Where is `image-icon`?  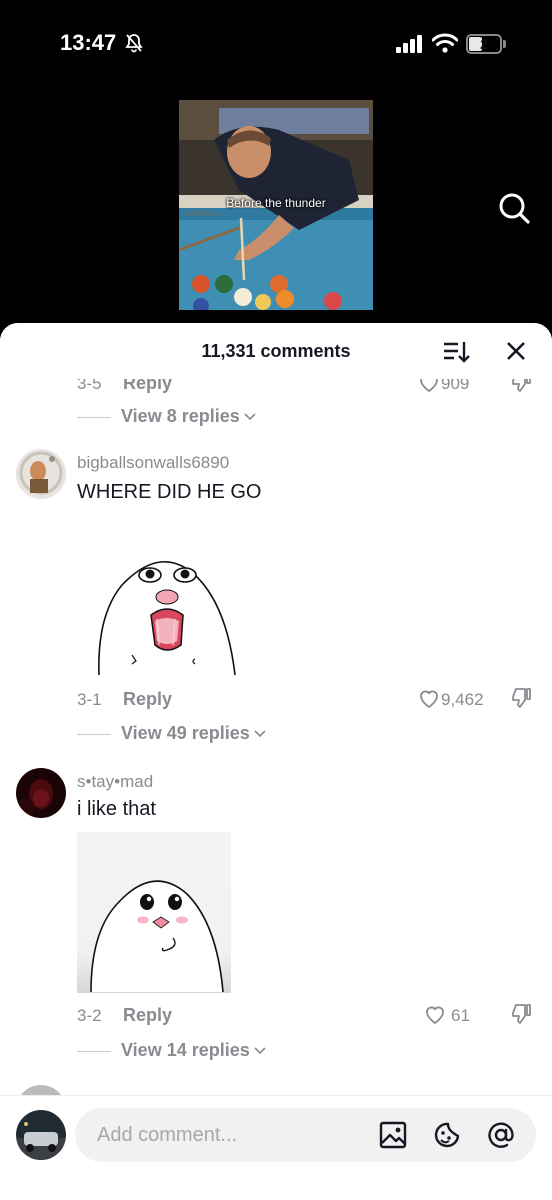 image-icon is located at coordinates (393, 1135).